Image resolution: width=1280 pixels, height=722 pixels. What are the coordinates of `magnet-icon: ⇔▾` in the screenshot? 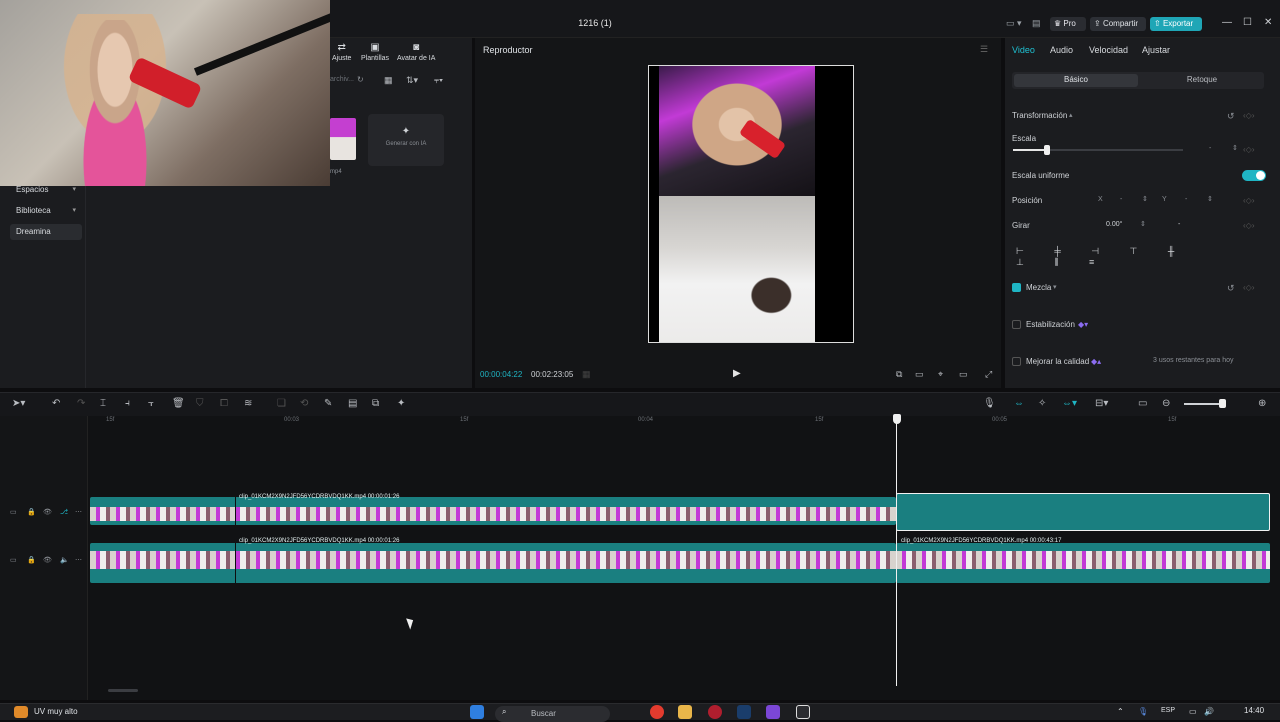 It's located at (1069, 403).